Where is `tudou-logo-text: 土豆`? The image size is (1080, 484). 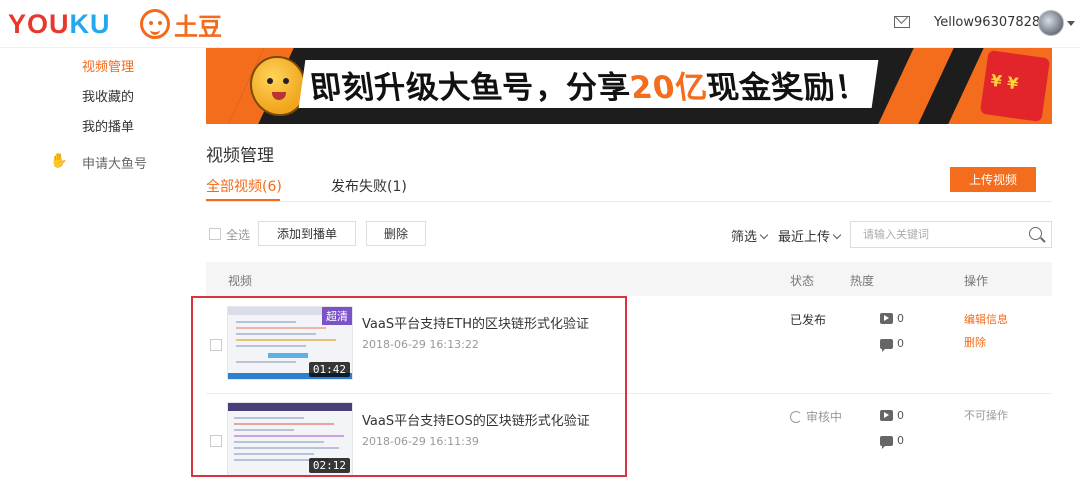
tudou-logo-text: 土豆 is located at coordinates (198, 26).